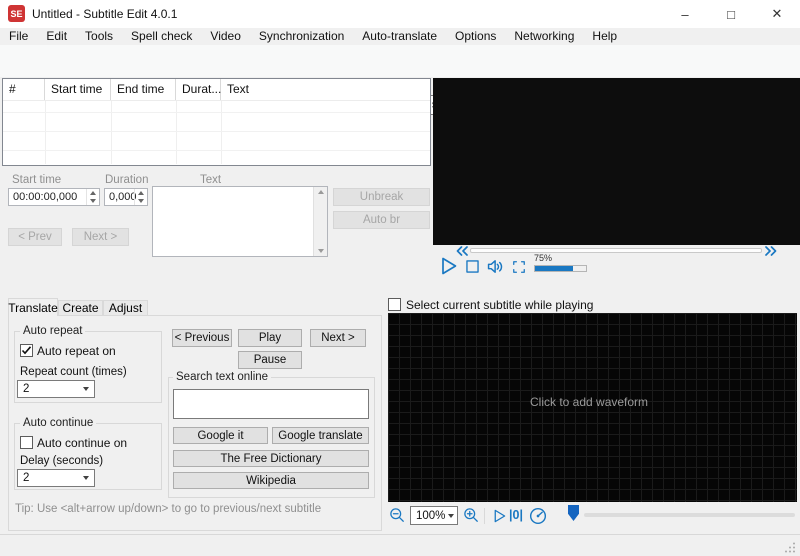 The width and height of the screenshot is (800, 556). What do you see at coordinates (516, 515) in the screenshot?
I see `reset-position-button: |0|` at bounding box center [516, 515].